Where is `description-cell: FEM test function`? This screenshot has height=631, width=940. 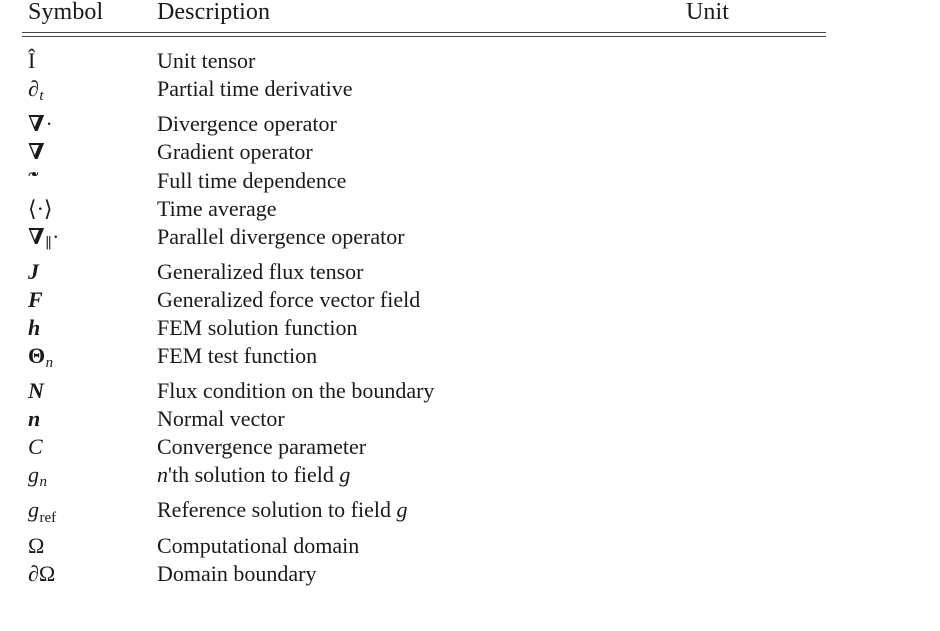
description-cell: FEM test function is located at coordinates (237, 355).